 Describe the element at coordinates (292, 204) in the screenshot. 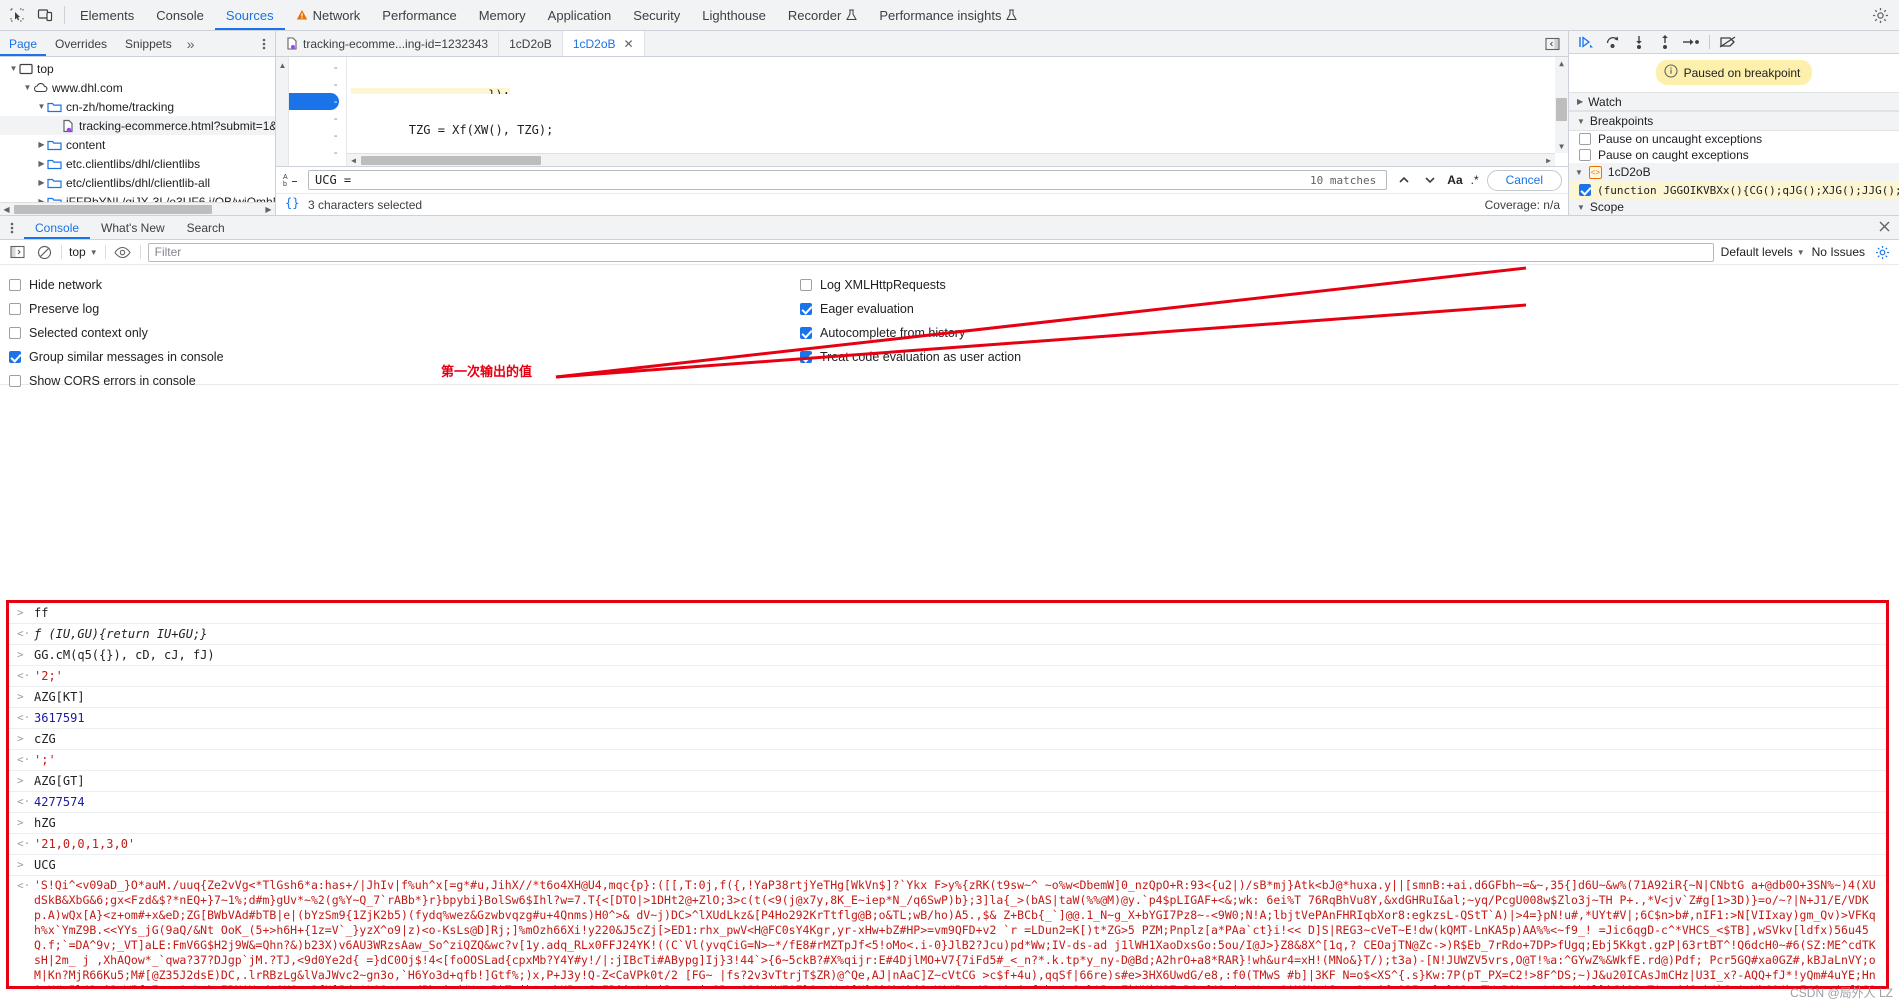

I see `pretty-print-icon: {}` at that location.